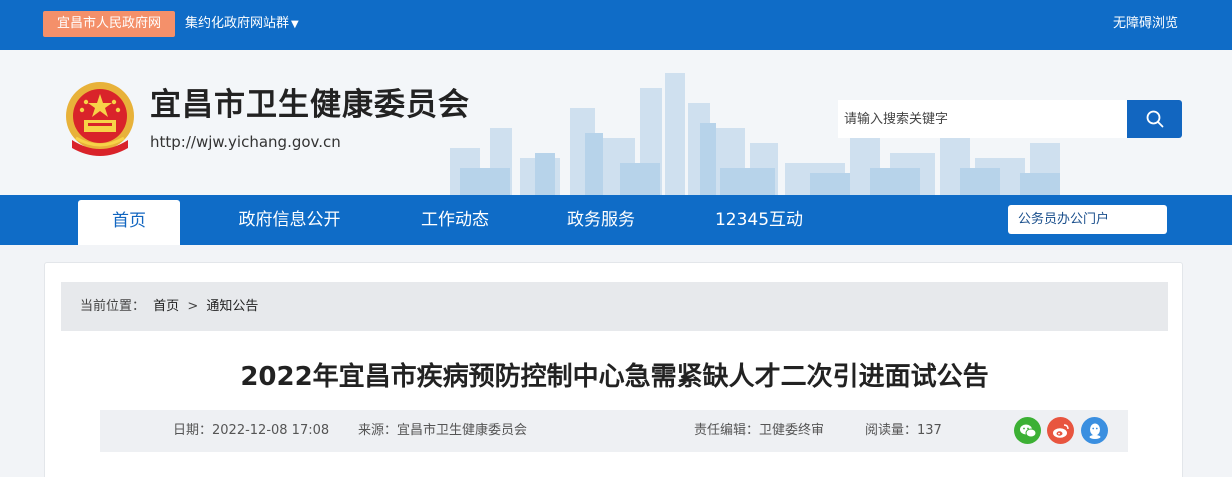 The height and width of the screenshot is (477, 1232). What do you see at coordinates (129, 222) in the screenshot?
I see `nav-item-home: 首页` at bounding box center [129, 222].